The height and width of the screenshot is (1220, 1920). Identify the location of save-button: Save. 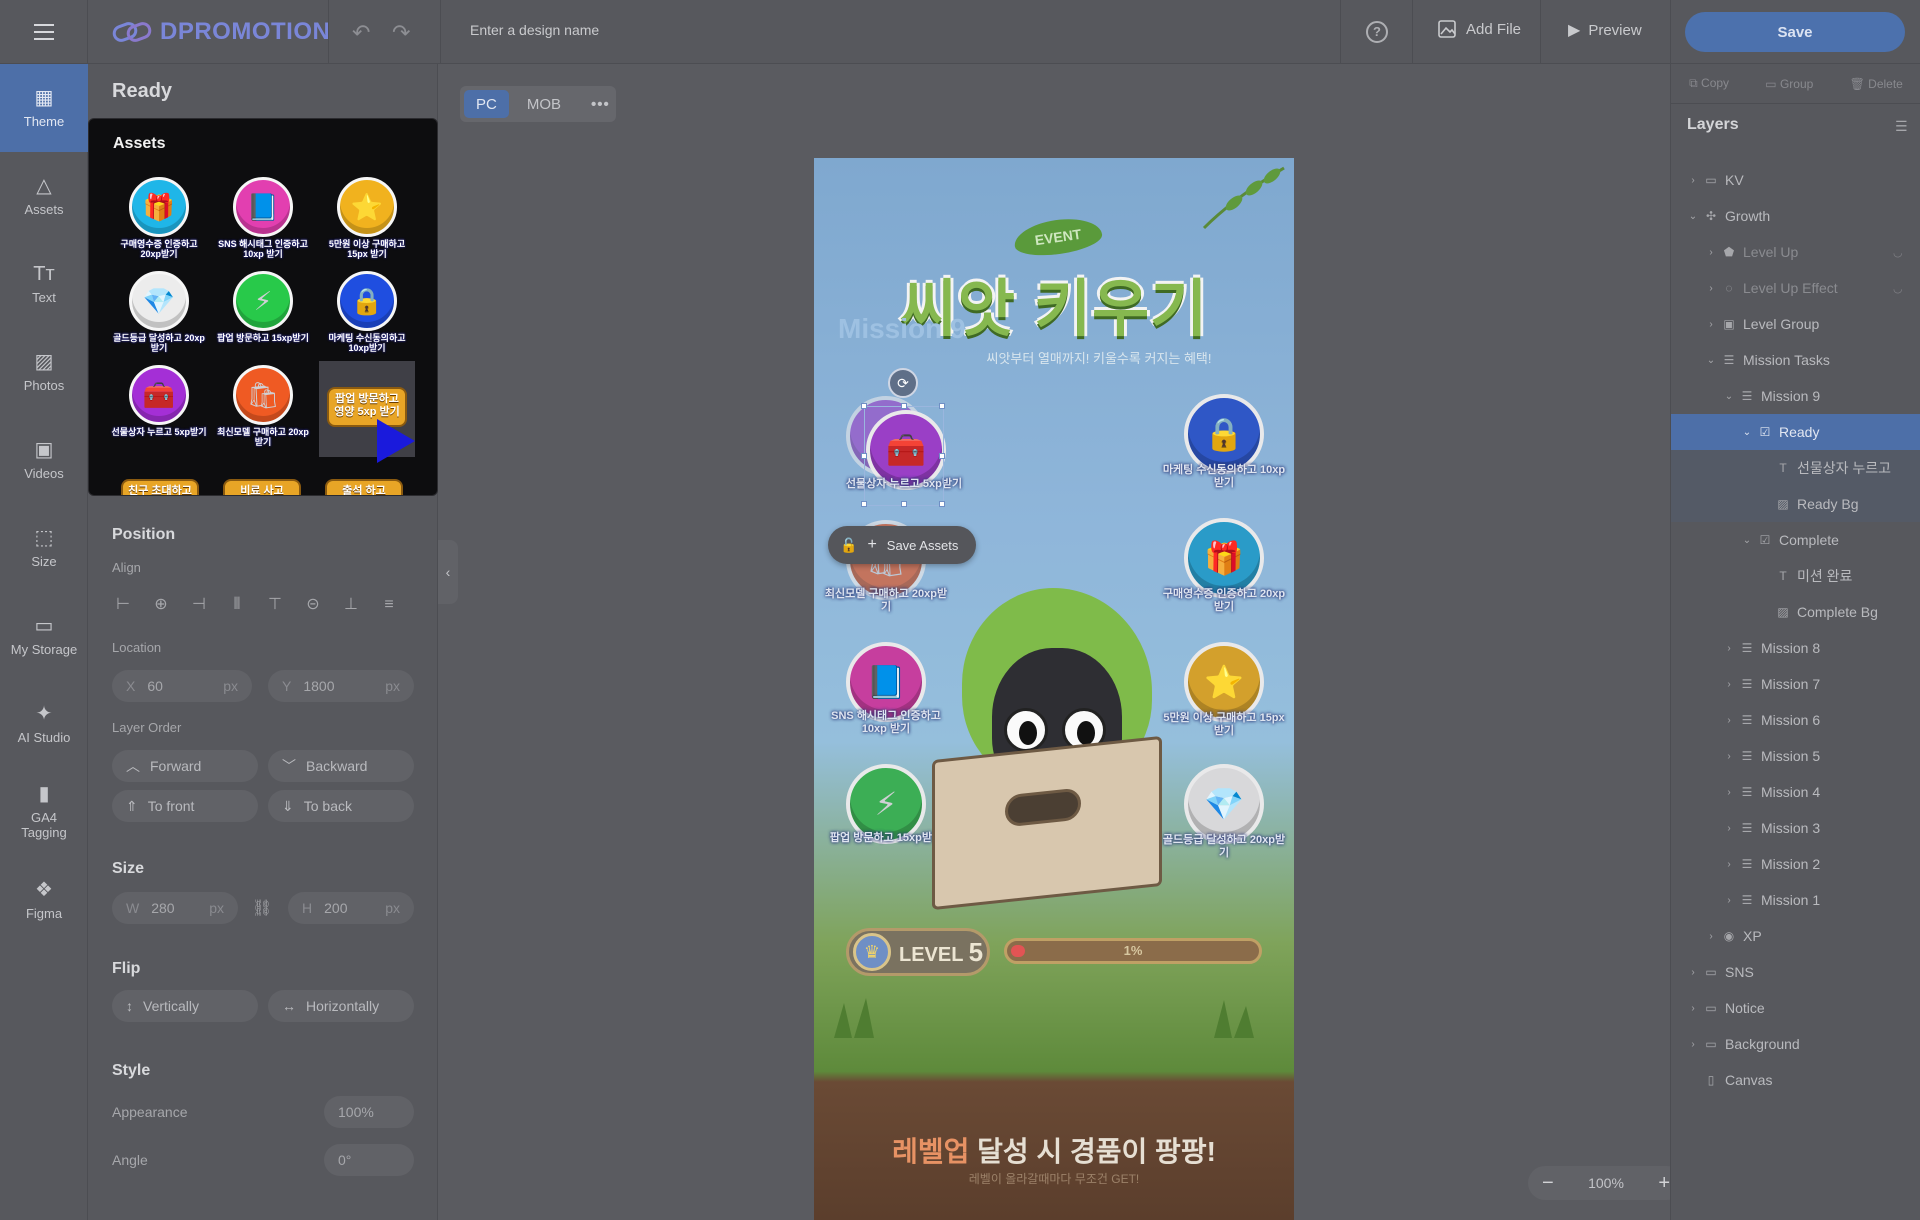
(1795, 32).